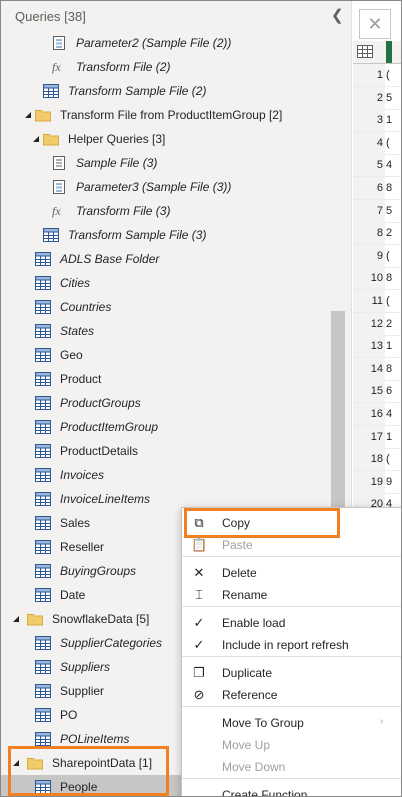 Image resolution: width=402 pixels, height=797 pixels. Describe the element at coordinates (167, 331) in the screenshot. I see `tree-item: States` at that location.